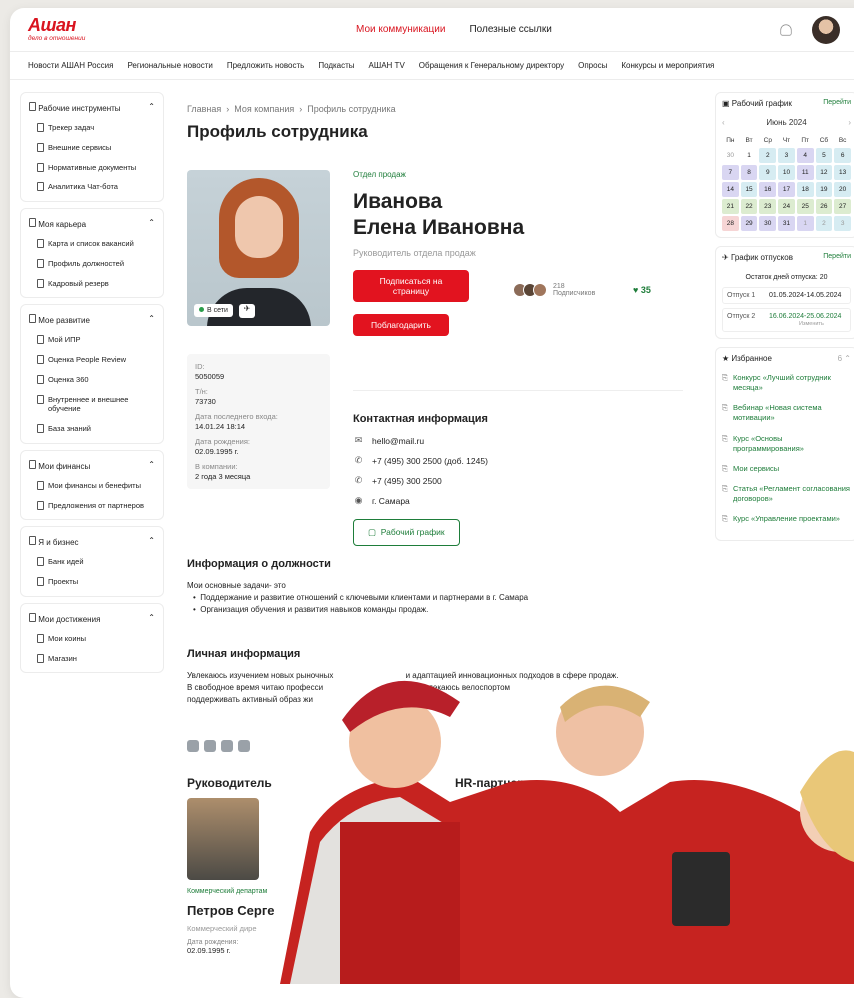 The width and height of the screenshot is (854, 998). What do you see at coordinates (826, 29) in the screenshot?
I see `avatar` at bounding box center [826, 29].